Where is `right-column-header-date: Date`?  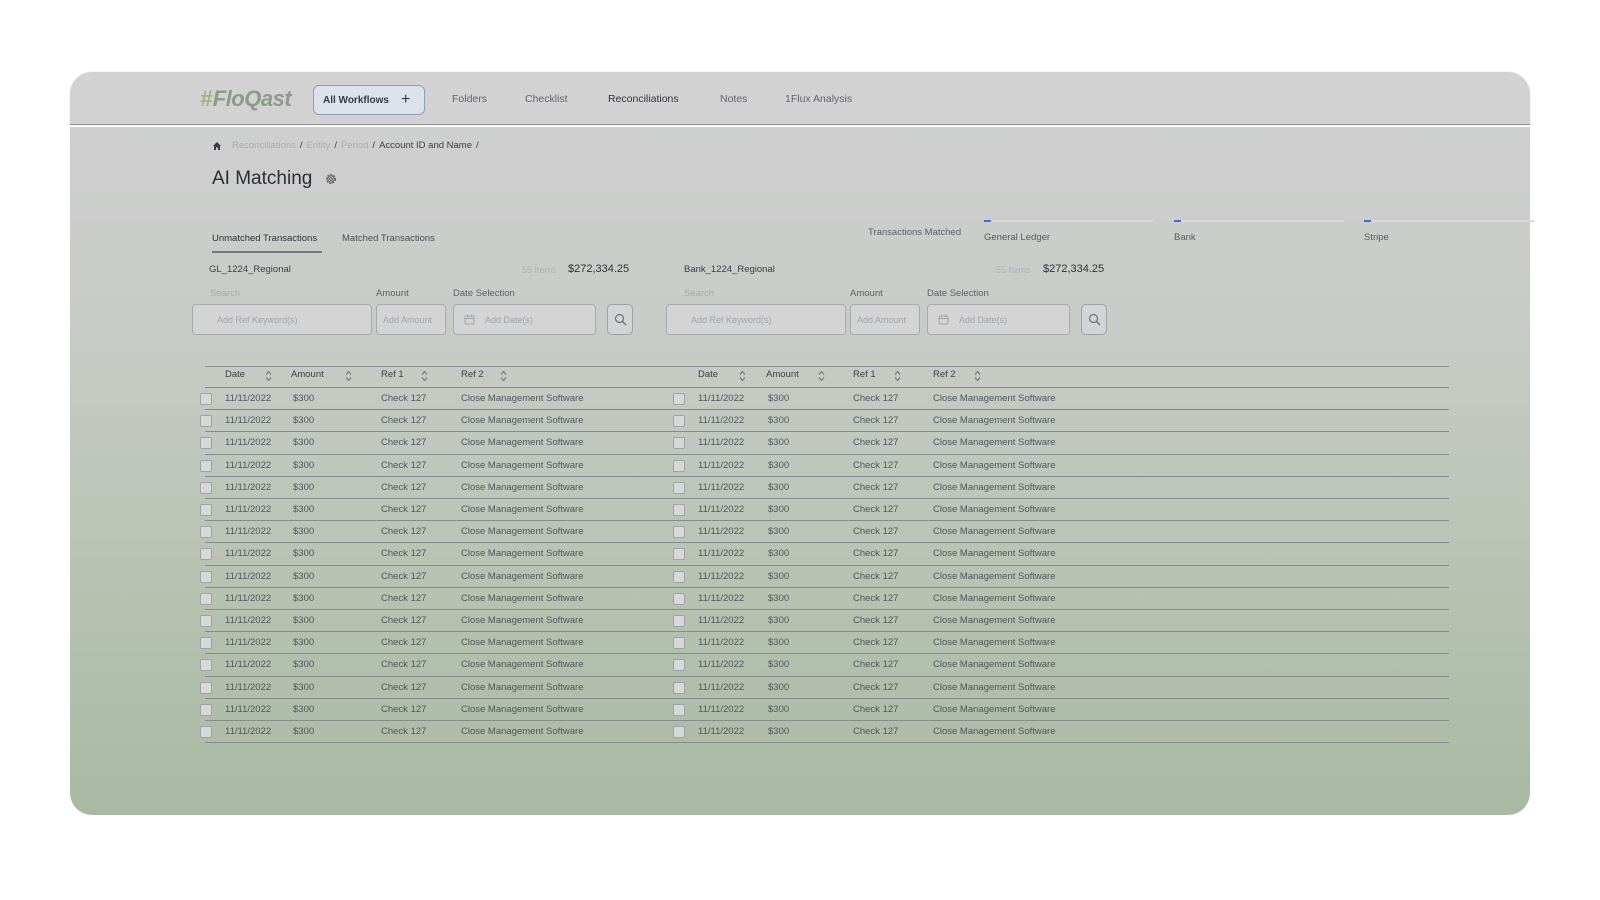
right-column-header-date: Date is located at coordinates (708, 374).